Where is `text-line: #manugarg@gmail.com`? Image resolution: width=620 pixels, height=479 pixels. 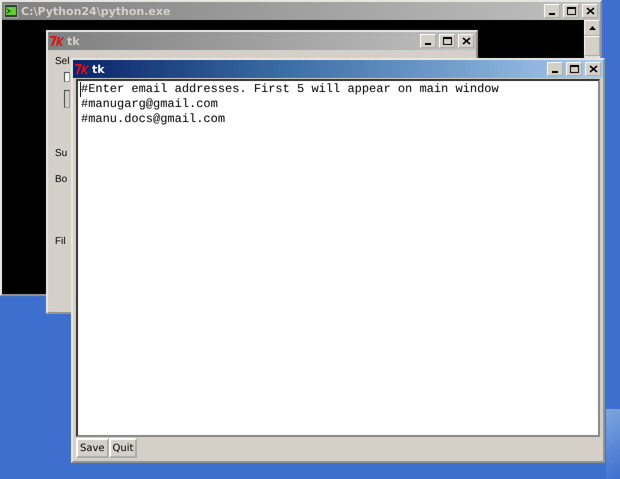 text-line: #manugarg@gmail.com is located at coordinates (149, 104).